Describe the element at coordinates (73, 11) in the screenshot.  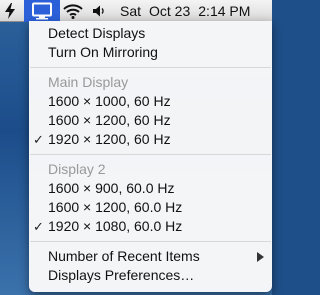
I see `wifi-icon` at that location.